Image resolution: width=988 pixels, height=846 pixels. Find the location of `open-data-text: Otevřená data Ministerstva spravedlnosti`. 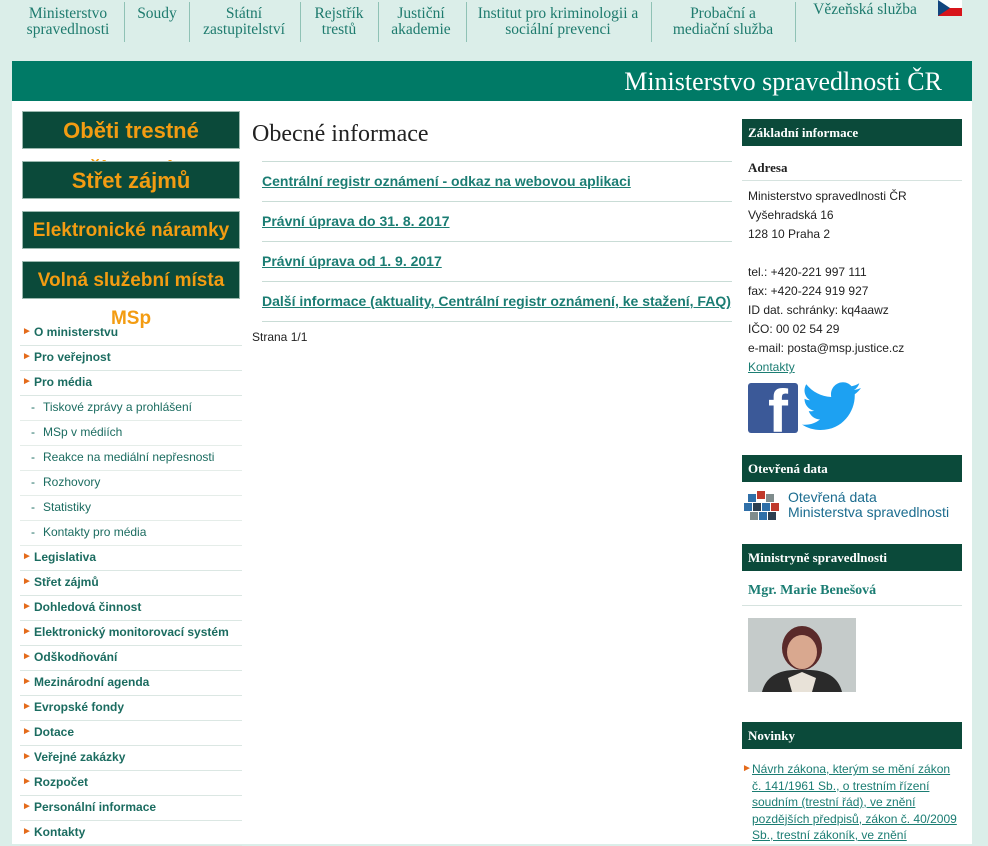

open-data-text: Otevřená data Ministerstva spravedlnosti is located at coordinates (868, 505).